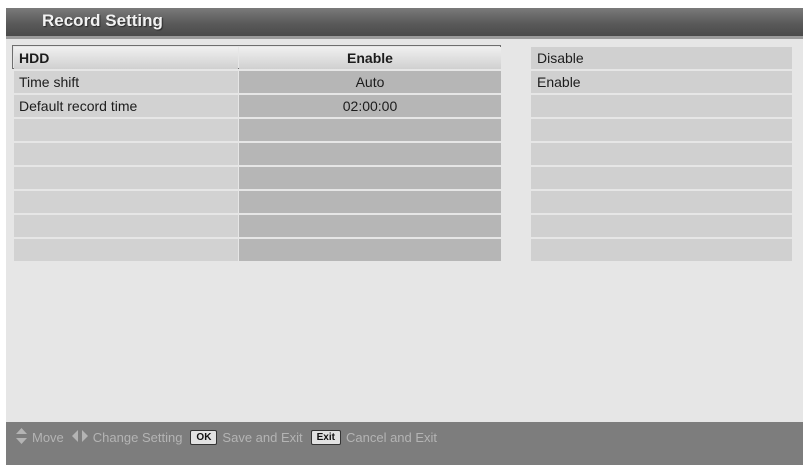 This screenshot has width=803, height=465. What do you see at coordinates (404, 23) in the screenshot?
I see `title-bar: Record Setting` at bounding box center [404, 23].